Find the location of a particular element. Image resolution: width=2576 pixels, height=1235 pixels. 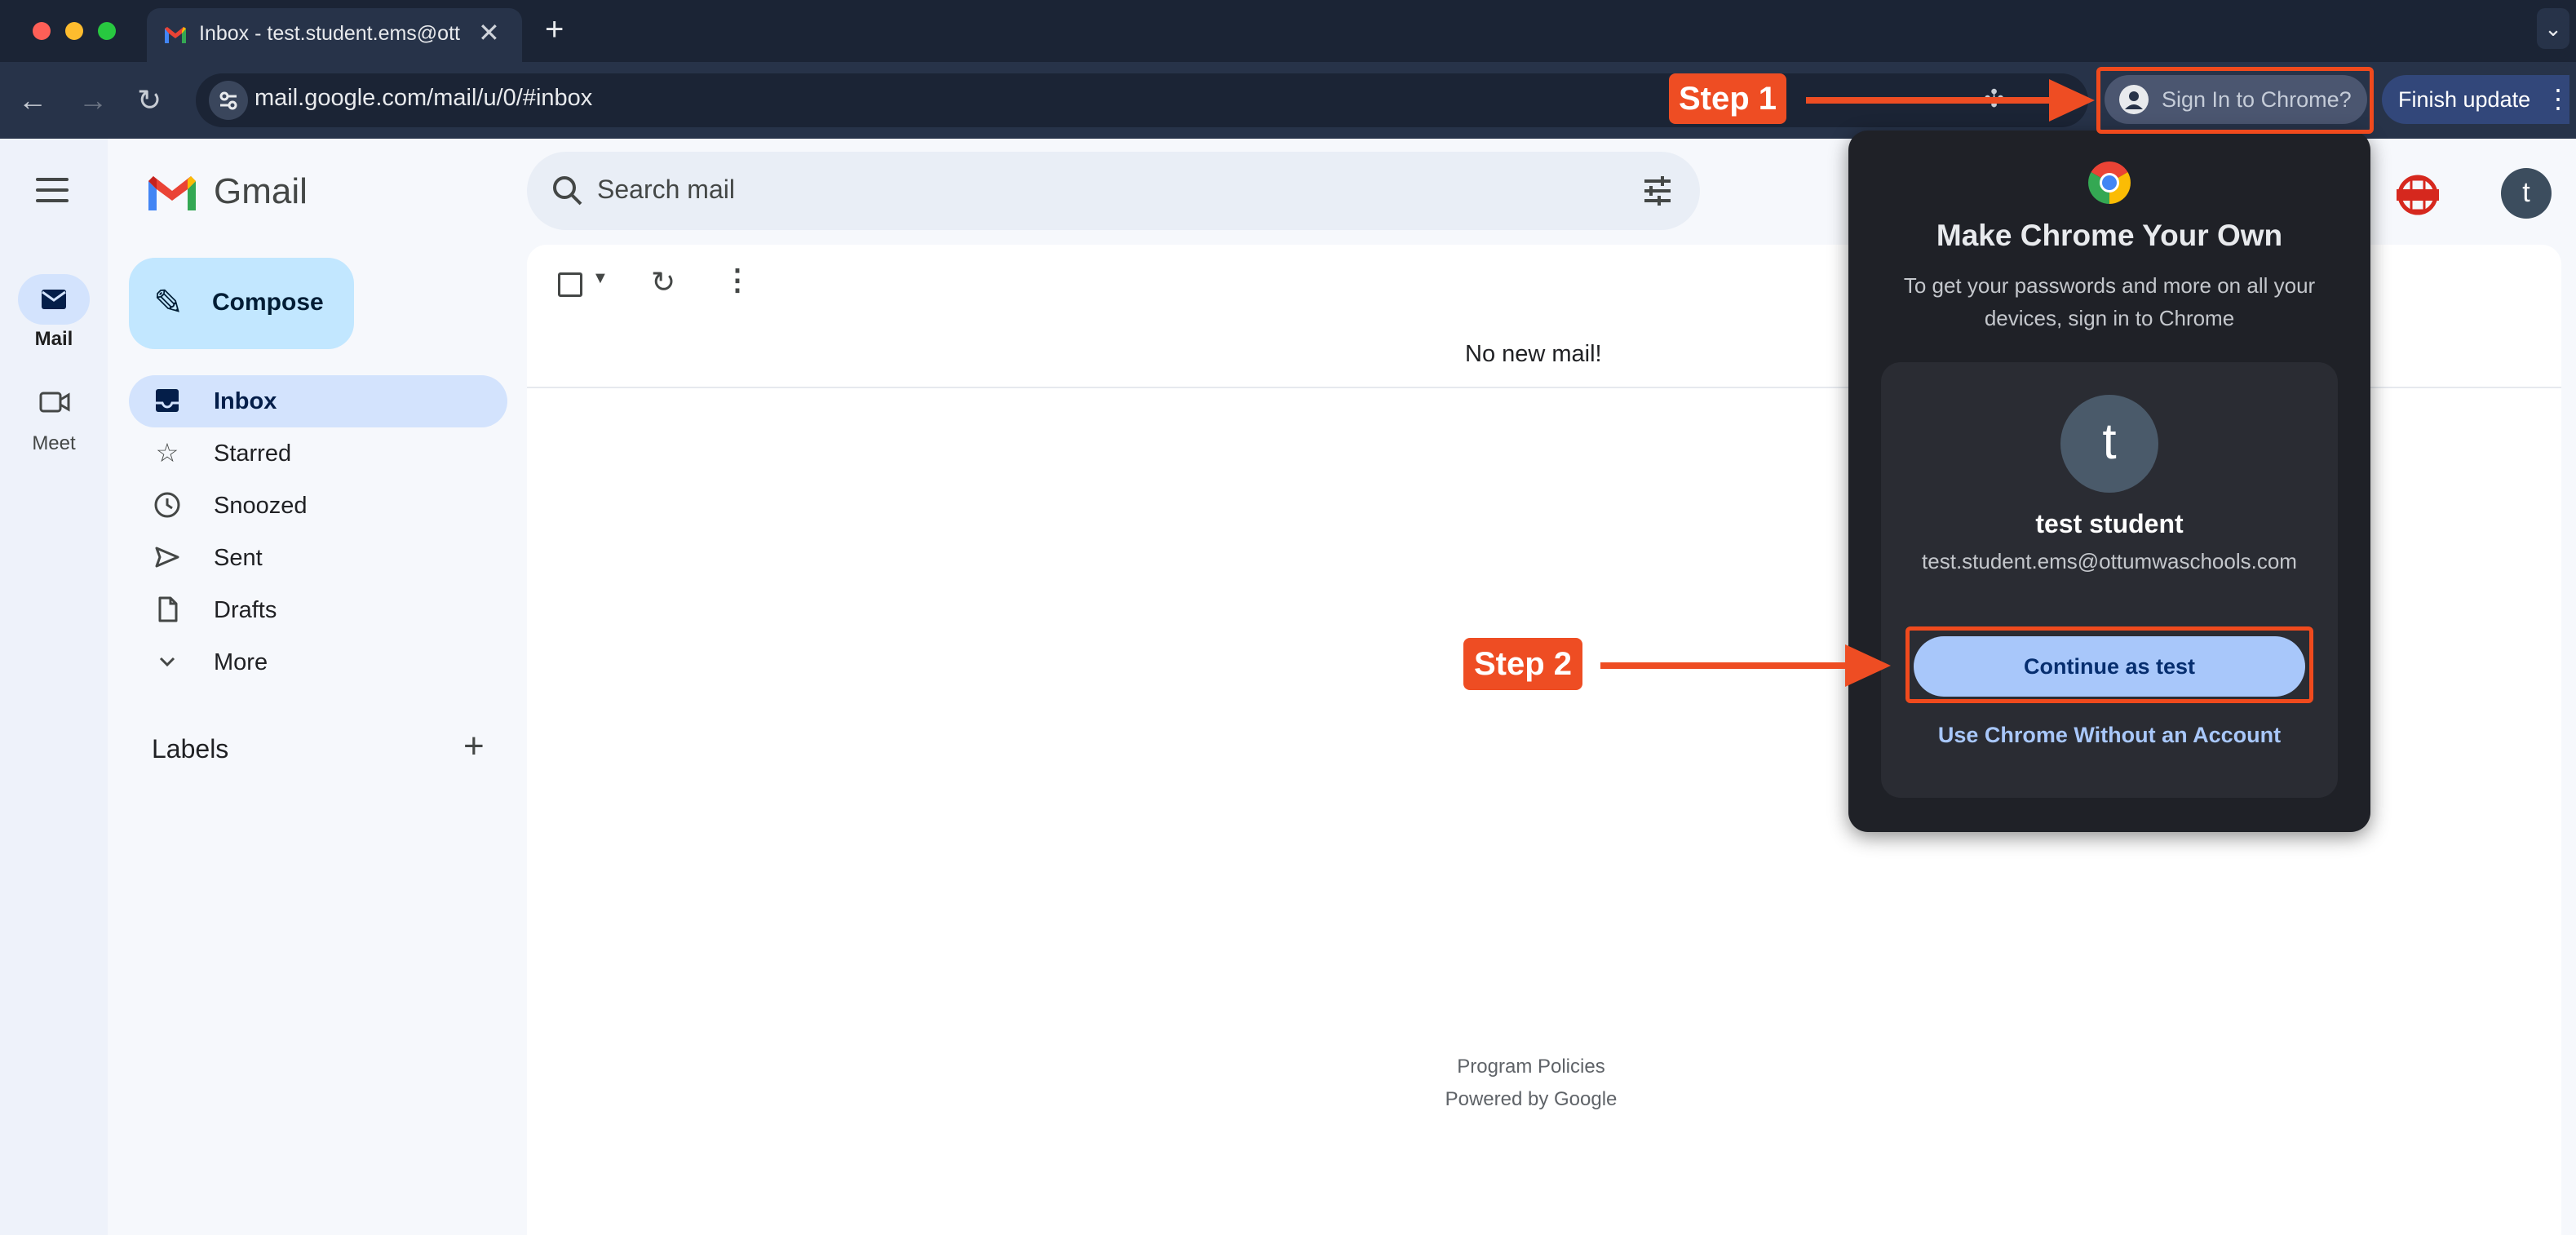

nav-item-sent: Sent is located at coordinates (318, 558).